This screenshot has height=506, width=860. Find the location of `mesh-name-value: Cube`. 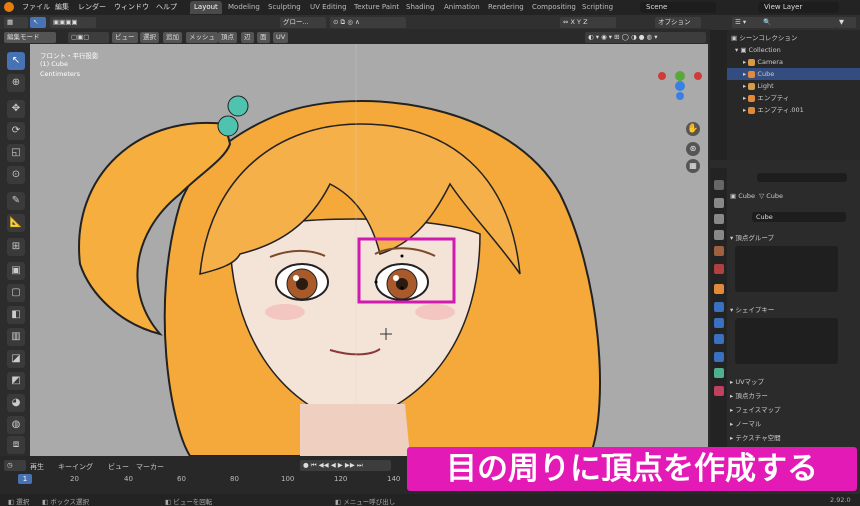

mesh-name-value: Cube is located at coordinates (764, 217).